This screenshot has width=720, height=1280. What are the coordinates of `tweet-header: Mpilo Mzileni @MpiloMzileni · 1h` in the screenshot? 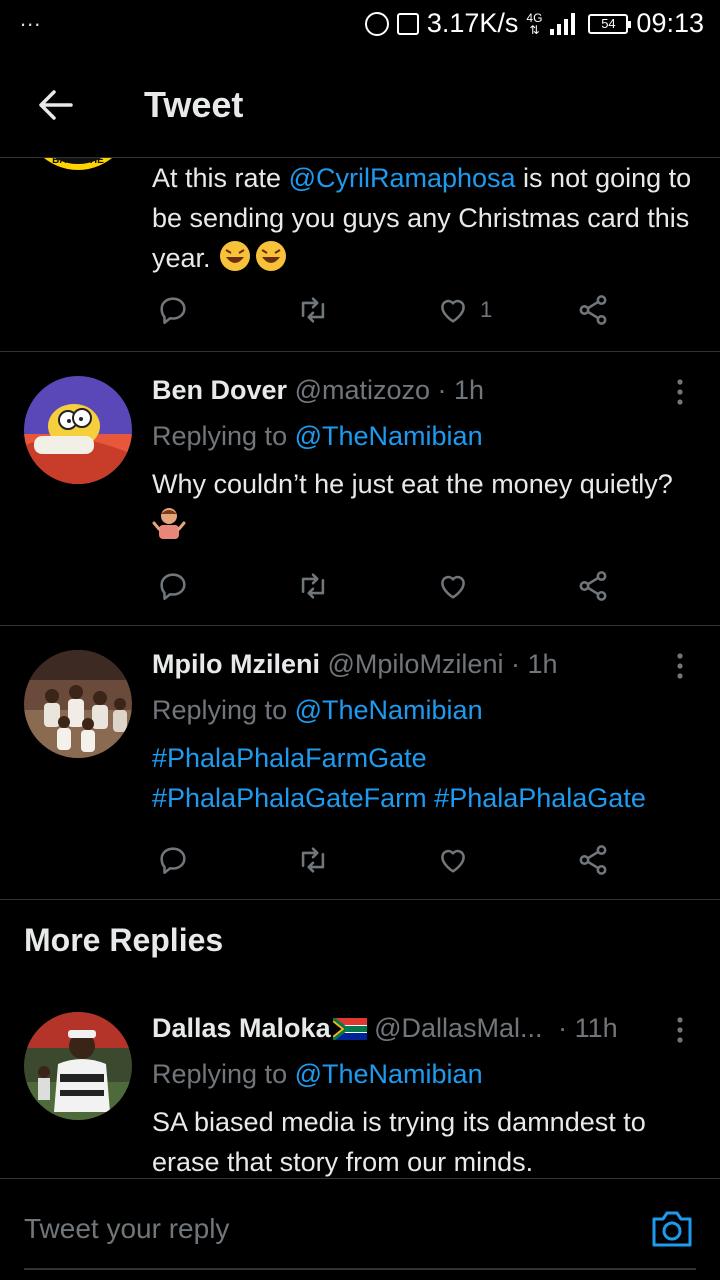 It's located at (426, 664).